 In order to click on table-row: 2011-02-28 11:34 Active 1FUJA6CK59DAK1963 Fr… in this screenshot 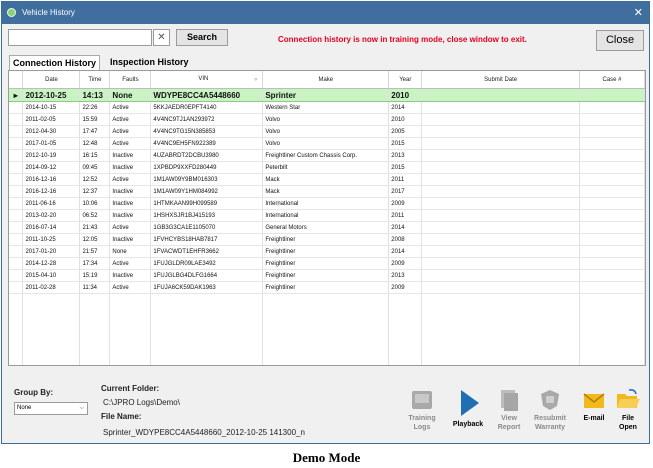, I will do `click(327, 287)`.